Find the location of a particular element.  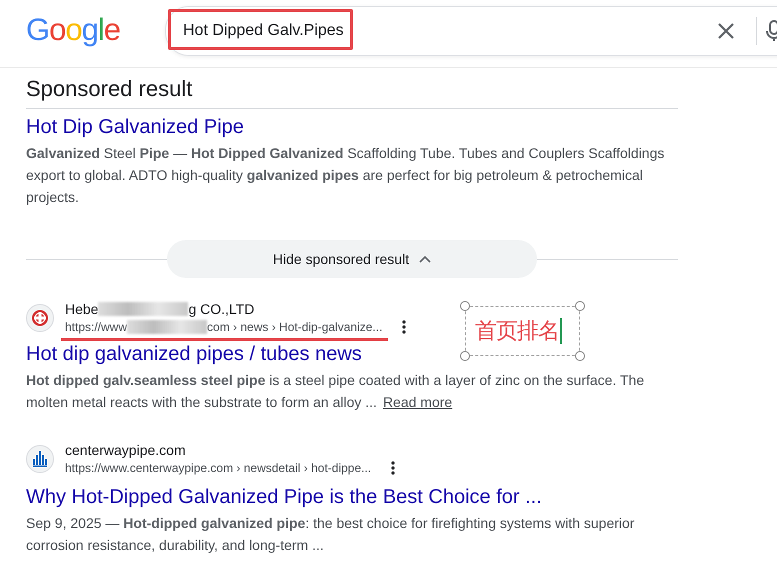

chevron-up-icon is located at coordinates (425, 259).